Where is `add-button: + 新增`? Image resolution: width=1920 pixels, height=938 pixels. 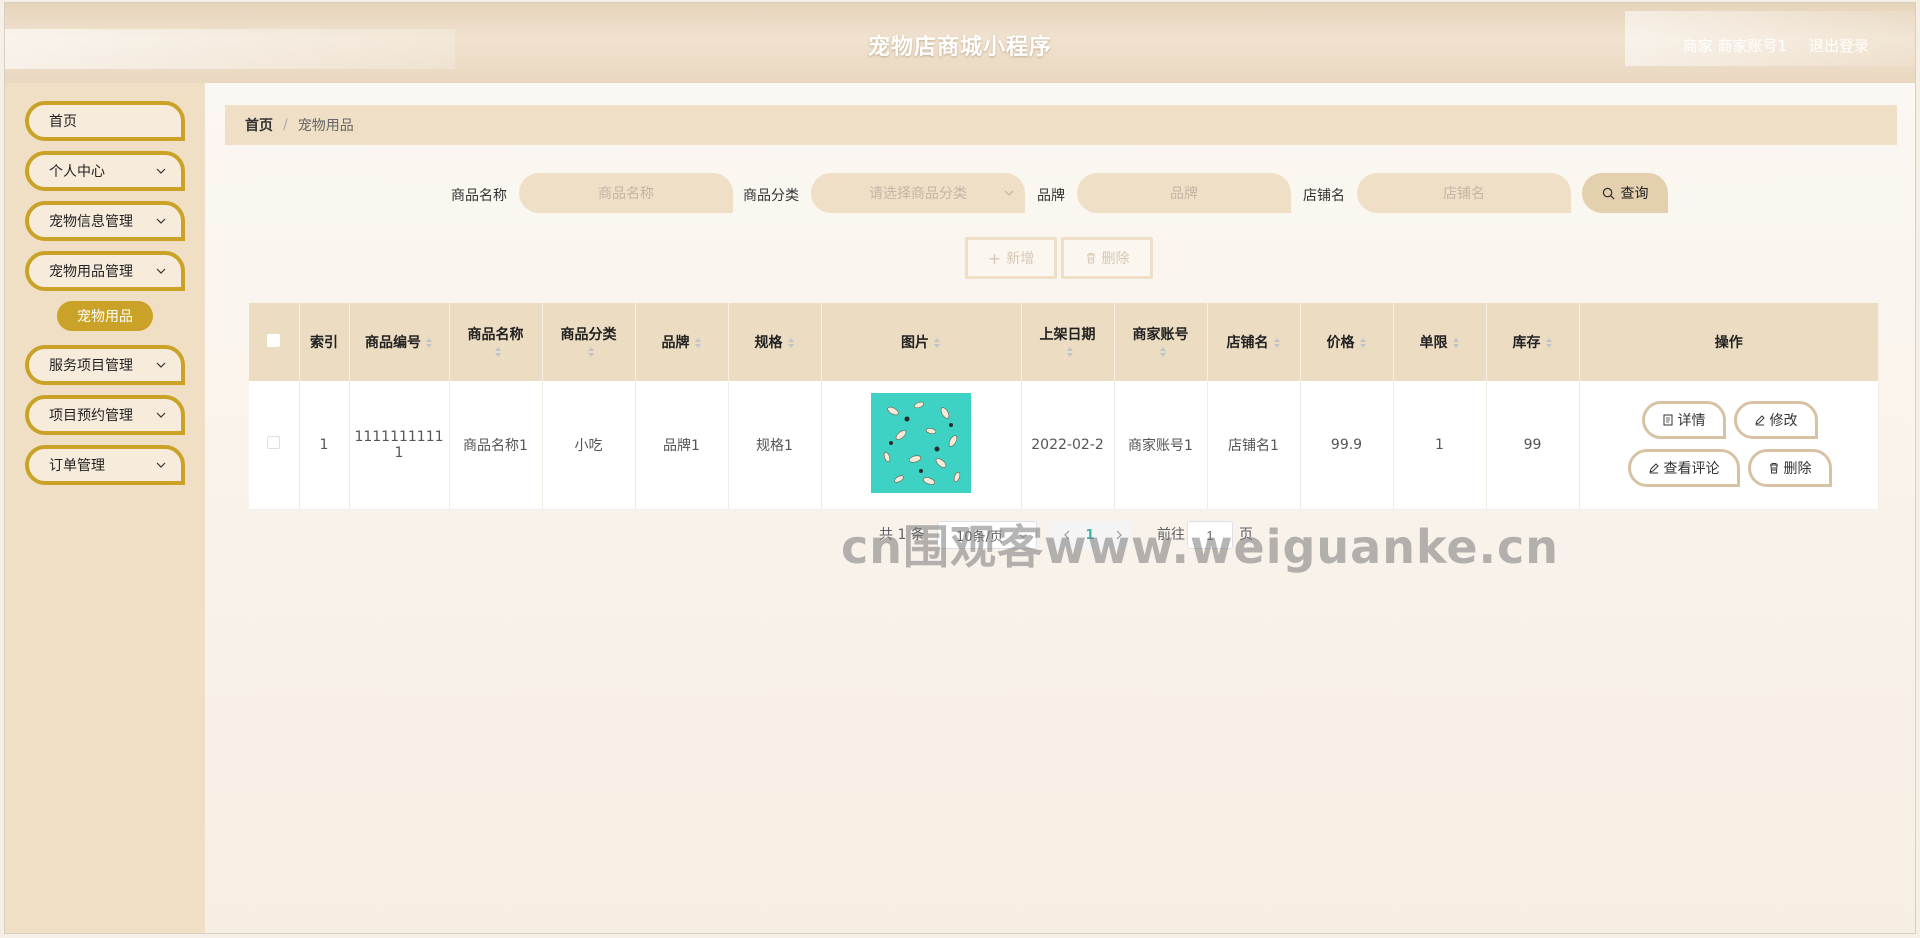
add-button: + 新增 is located at coordinates (1011, 258).